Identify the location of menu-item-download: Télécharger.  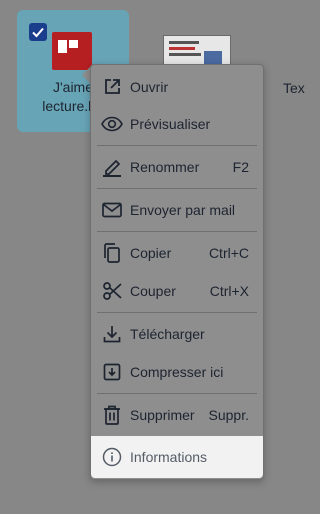
(177, 334).